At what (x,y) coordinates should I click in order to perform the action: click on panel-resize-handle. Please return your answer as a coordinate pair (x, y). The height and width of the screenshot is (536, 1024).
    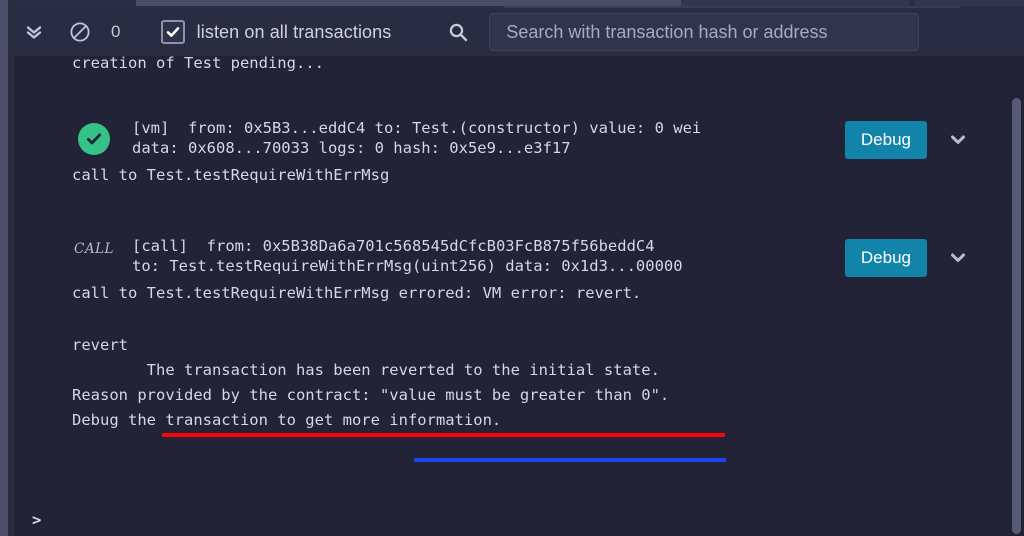
    Looking at the image, I should click on (4, 268).